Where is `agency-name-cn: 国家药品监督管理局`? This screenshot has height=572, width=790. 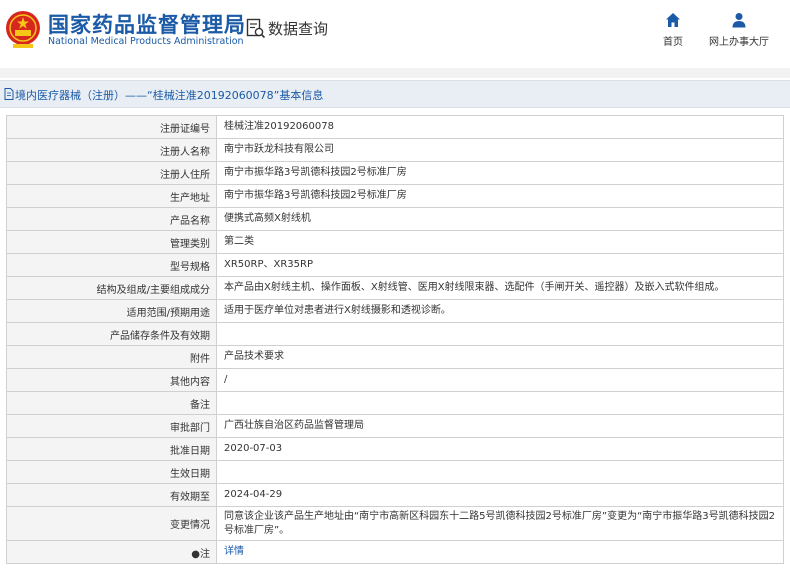 agency-name-cn: 国家药品监督管理局 is located at coordinates (147, 25).